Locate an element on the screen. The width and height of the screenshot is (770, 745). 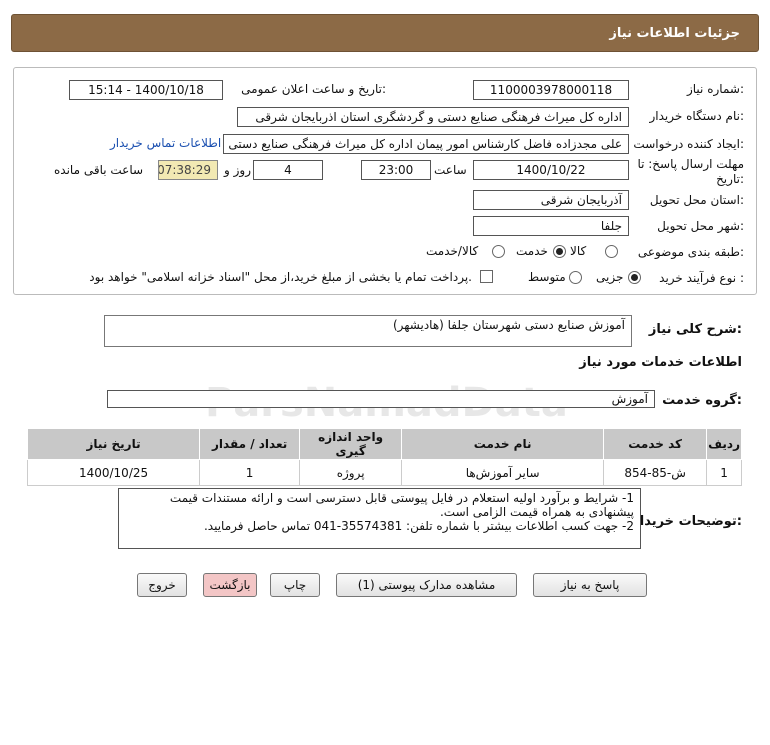
remaining-label: ساعت باقی مانده is located at coordinates (99, 170).